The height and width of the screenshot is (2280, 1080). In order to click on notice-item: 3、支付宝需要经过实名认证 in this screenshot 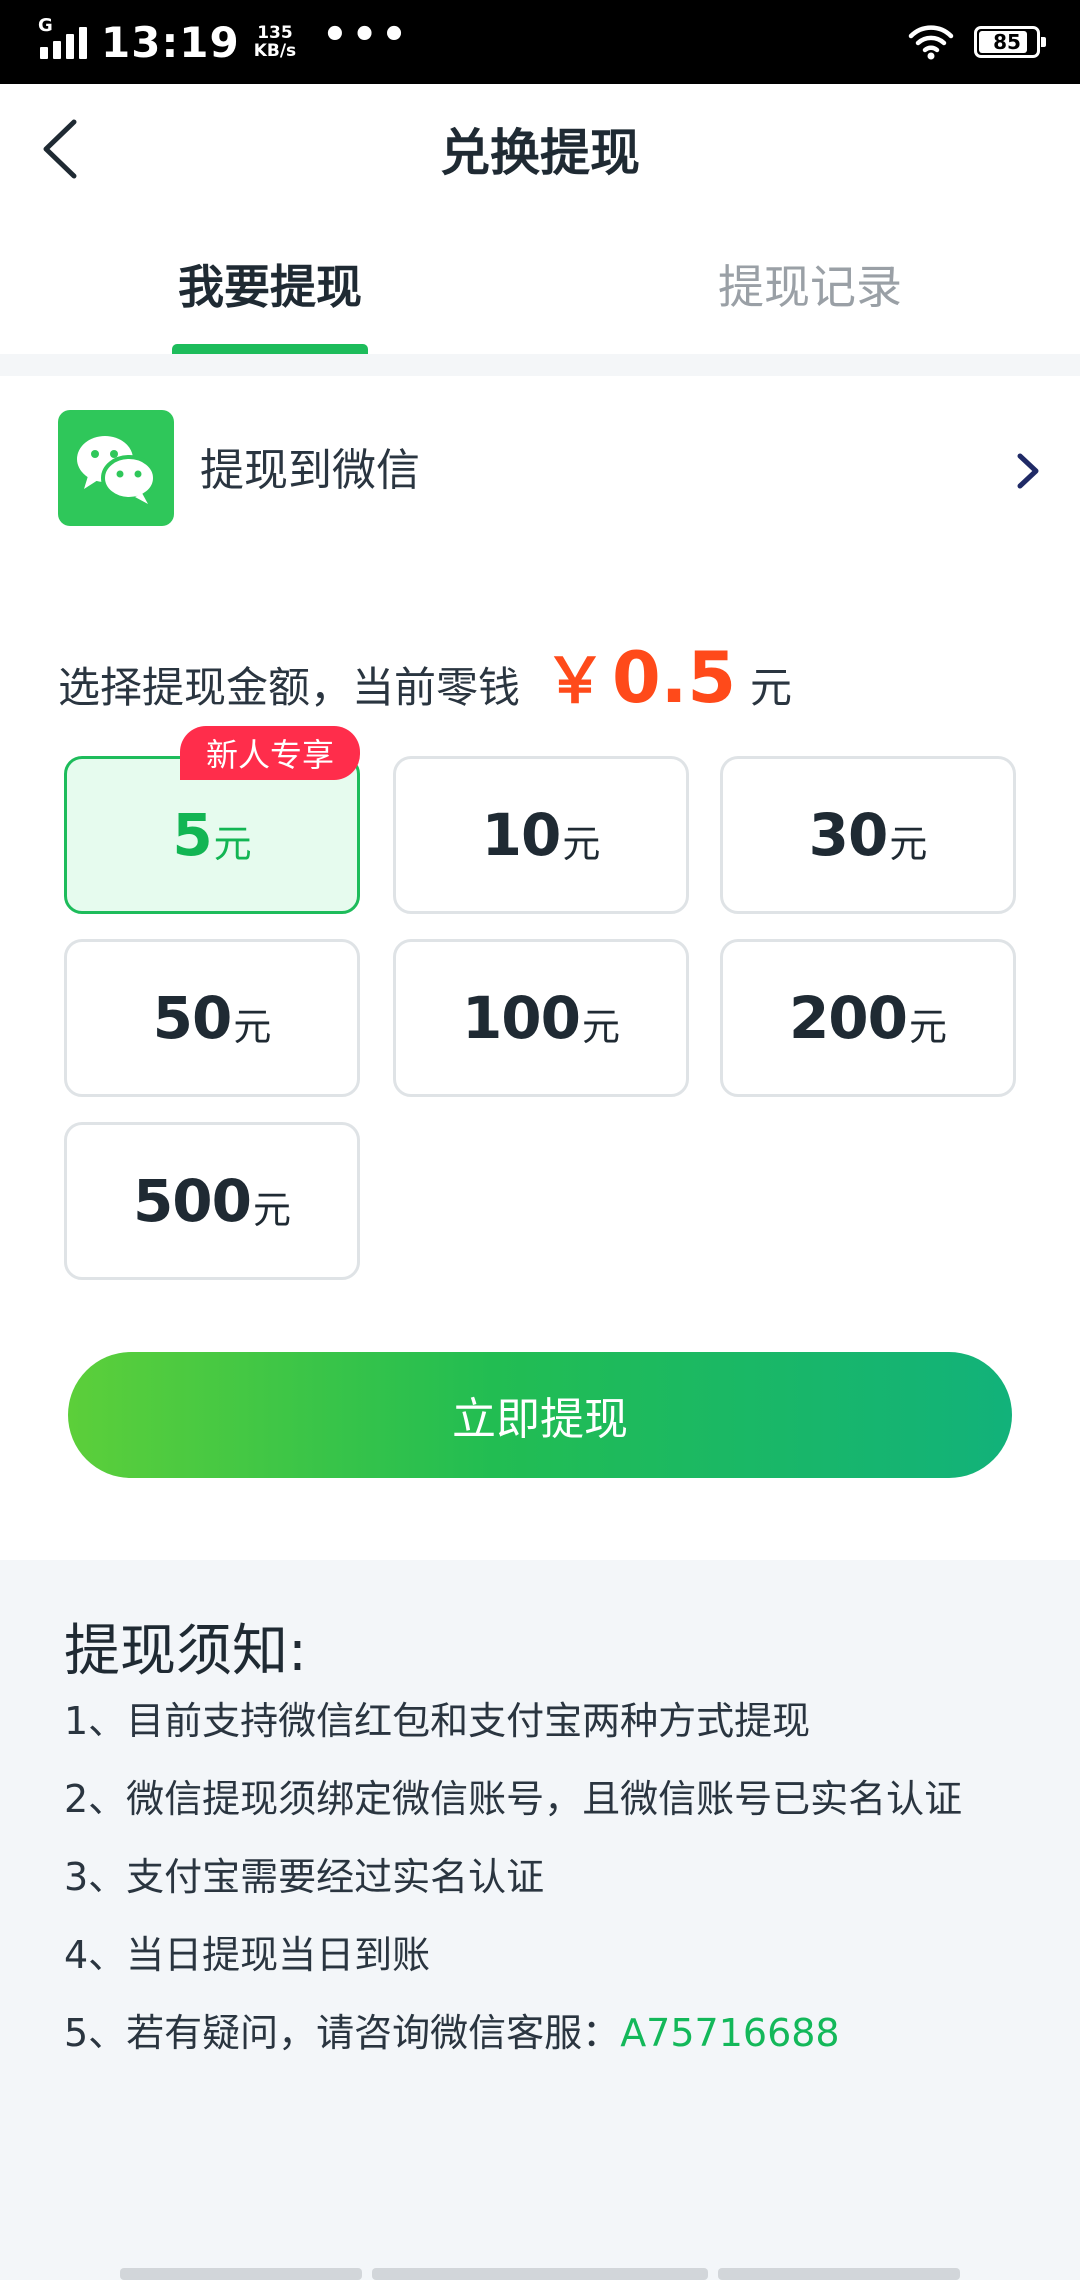, I will do `click(304, 1877)`.